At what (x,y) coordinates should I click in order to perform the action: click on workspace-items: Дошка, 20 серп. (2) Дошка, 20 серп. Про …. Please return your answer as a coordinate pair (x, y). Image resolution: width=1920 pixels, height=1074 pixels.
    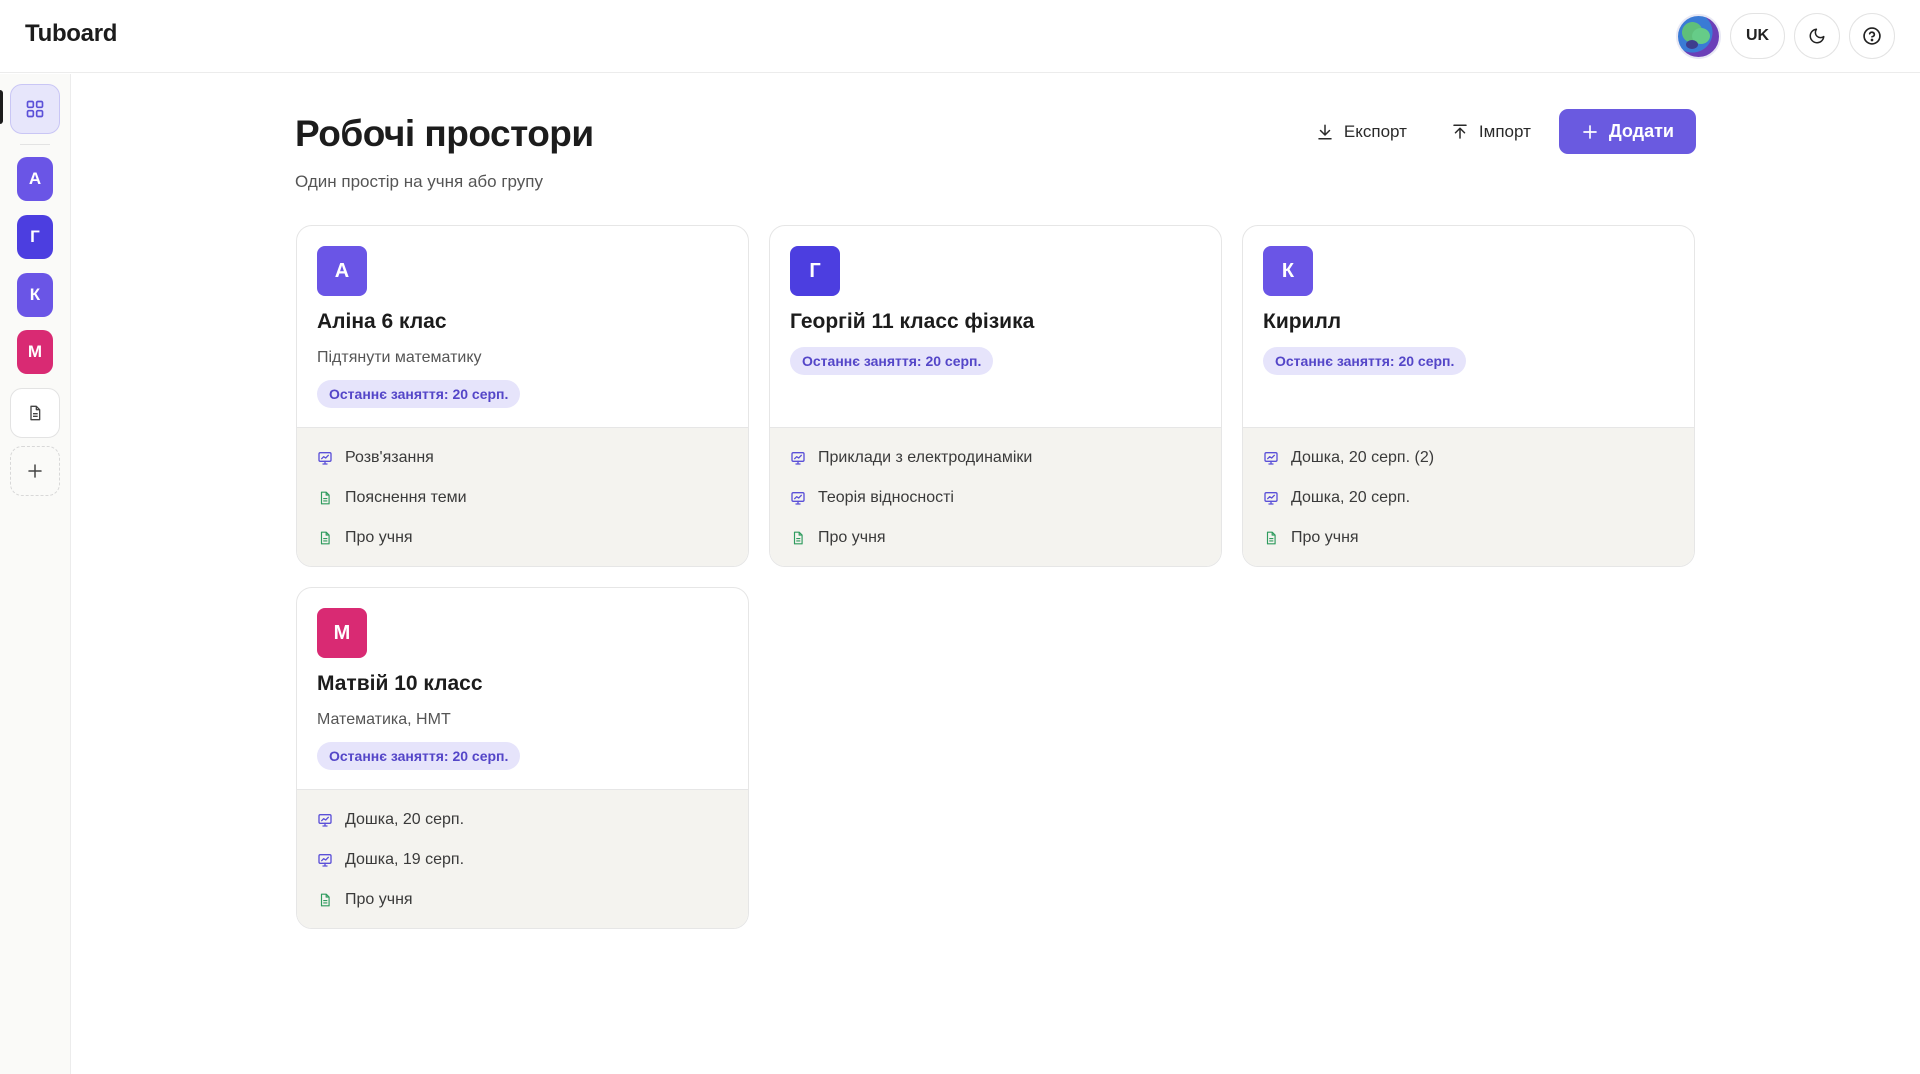
    Looking at the image, I should click on (1468, 496).